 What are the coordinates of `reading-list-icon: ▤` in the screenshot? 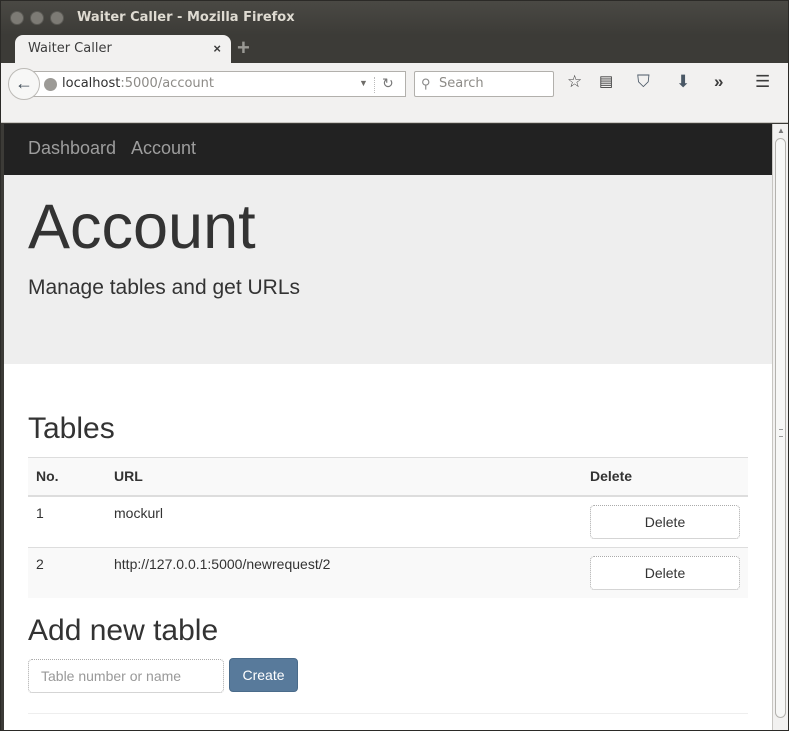 It's located at (606, 82).